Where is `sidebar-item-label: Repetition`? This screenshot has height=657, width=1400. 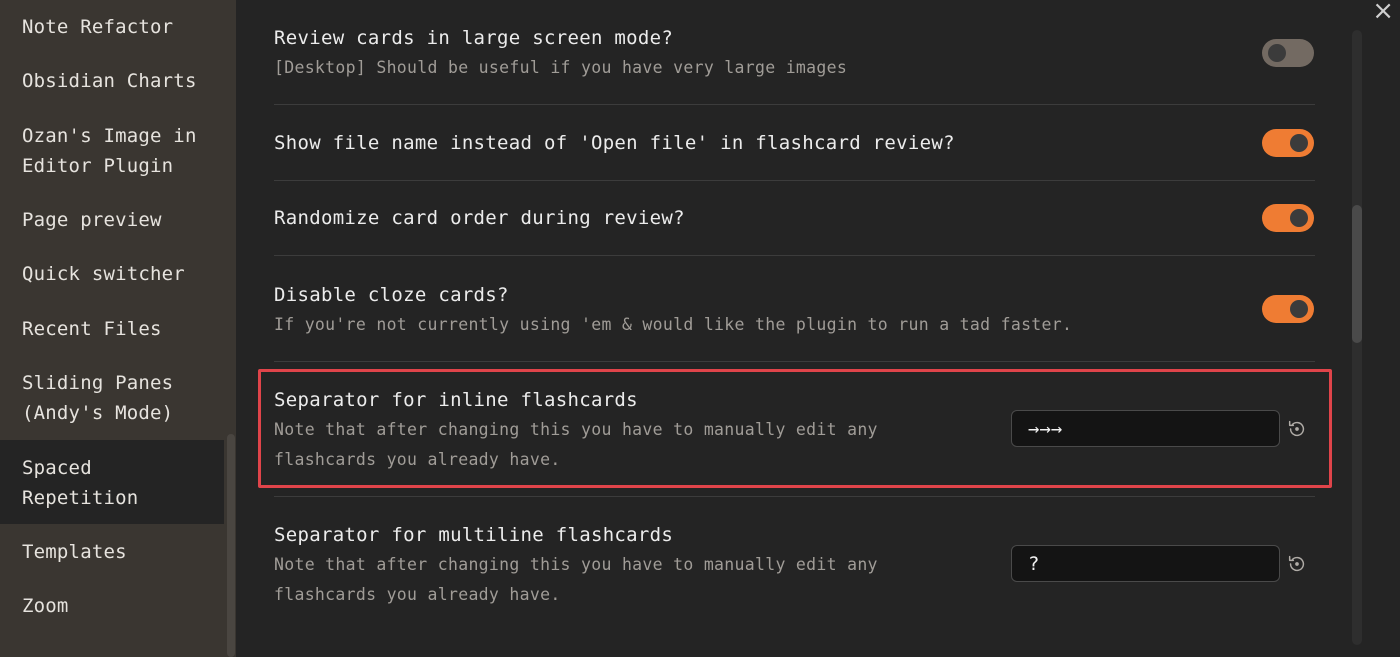 sidebar-item-label: Repetition is located at coordinates (80, 498).